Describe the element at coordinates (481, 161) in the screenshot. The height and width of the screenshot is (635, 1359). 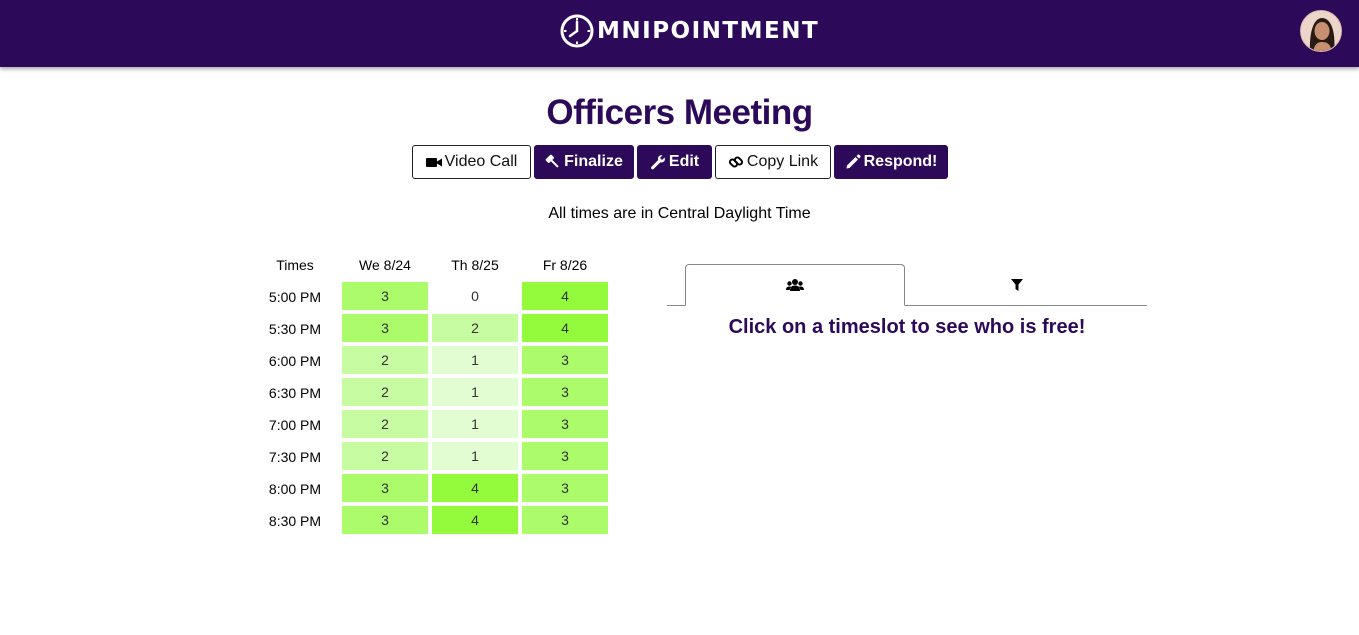
I see `video-call-label: Video Call` at that location.